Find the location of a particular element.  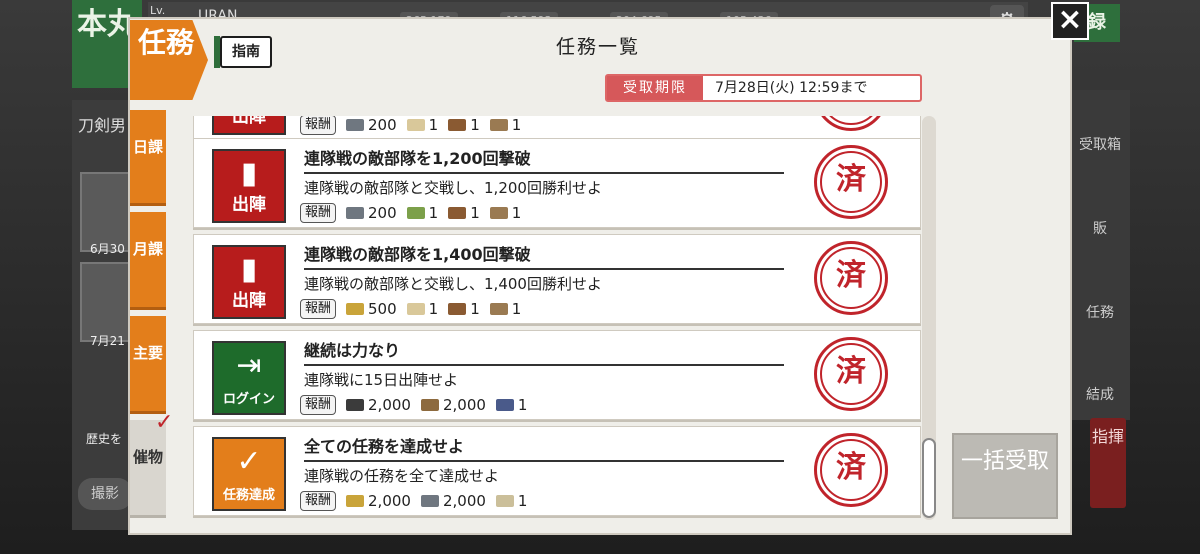

quest-category-label: ログイン is located at coordinates (248, 399).